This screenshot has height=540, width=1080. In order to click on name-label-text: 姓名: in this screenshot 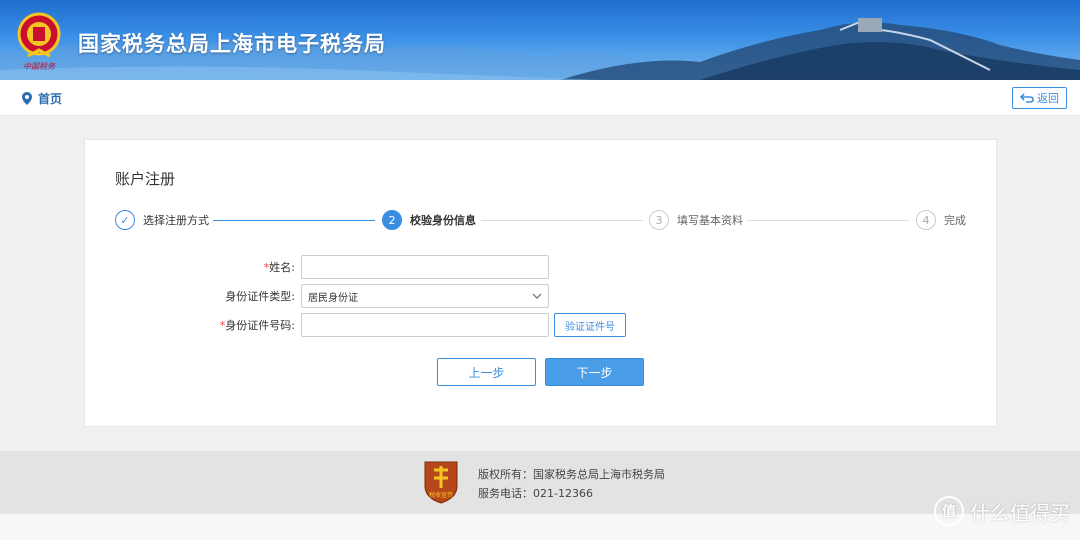, I will do `click(282, 267)`.